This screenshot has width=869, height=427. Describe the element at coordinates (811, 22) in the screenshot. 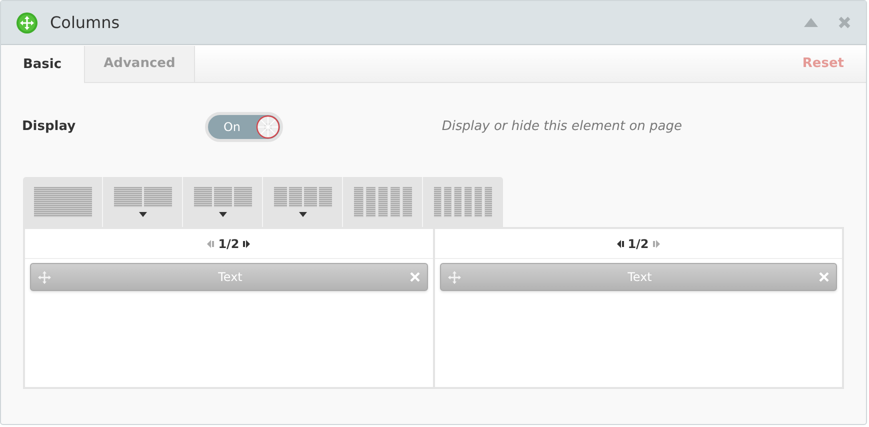

I see `collapse-icon` at that location.